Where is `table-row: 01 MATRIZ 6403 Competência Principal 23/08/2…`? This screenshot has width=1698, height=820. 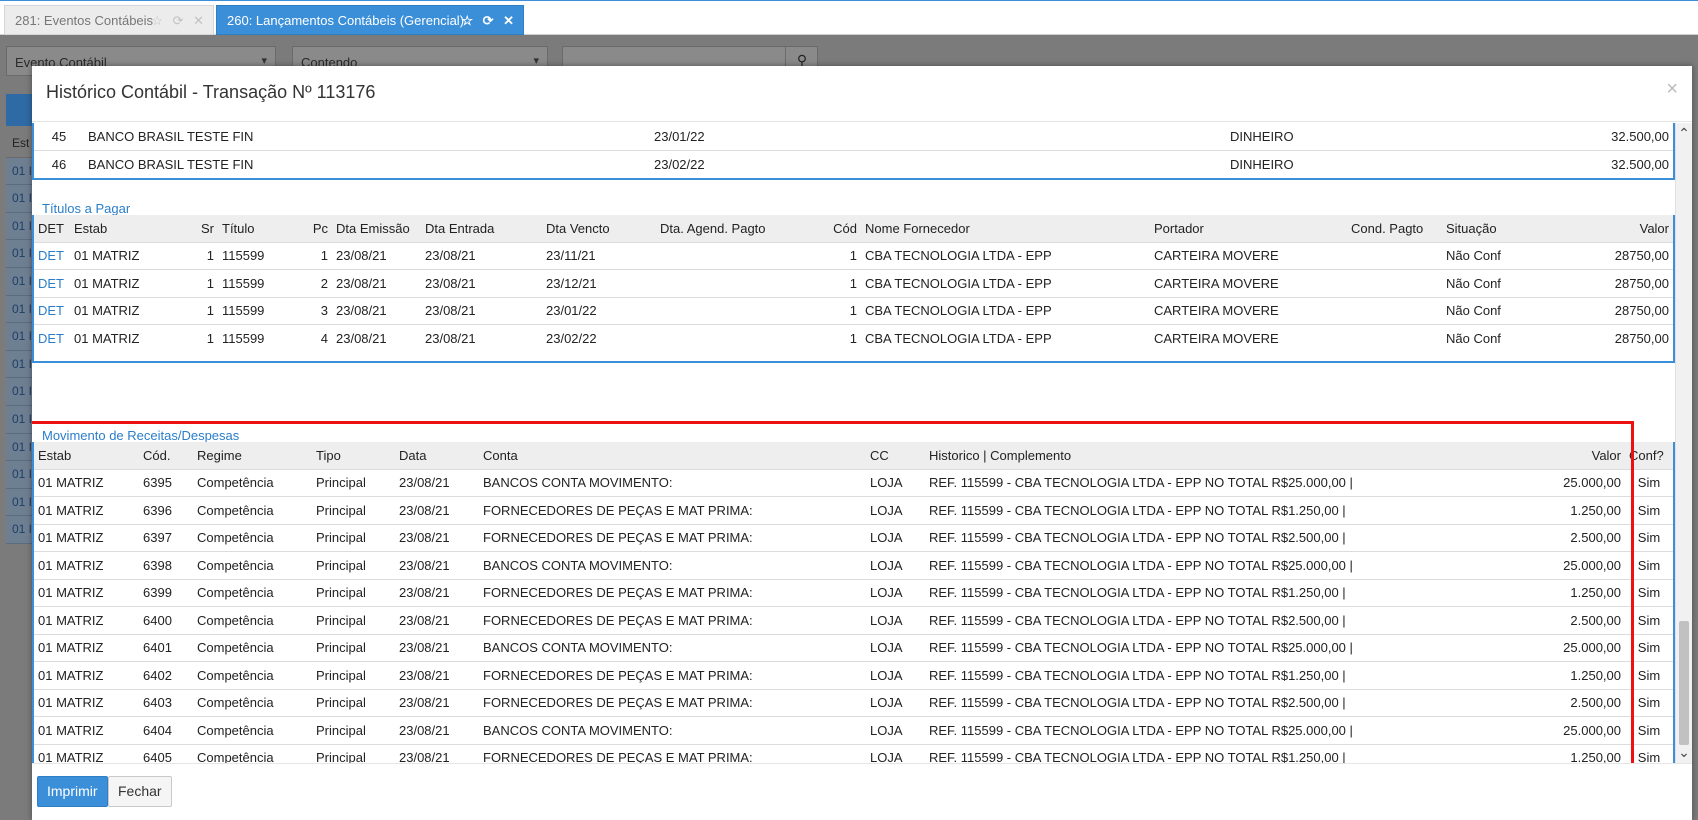
table-row: 01 MATRIZ 6403 Competência Principal 23/08/2… is located at coordinates (853, 702).